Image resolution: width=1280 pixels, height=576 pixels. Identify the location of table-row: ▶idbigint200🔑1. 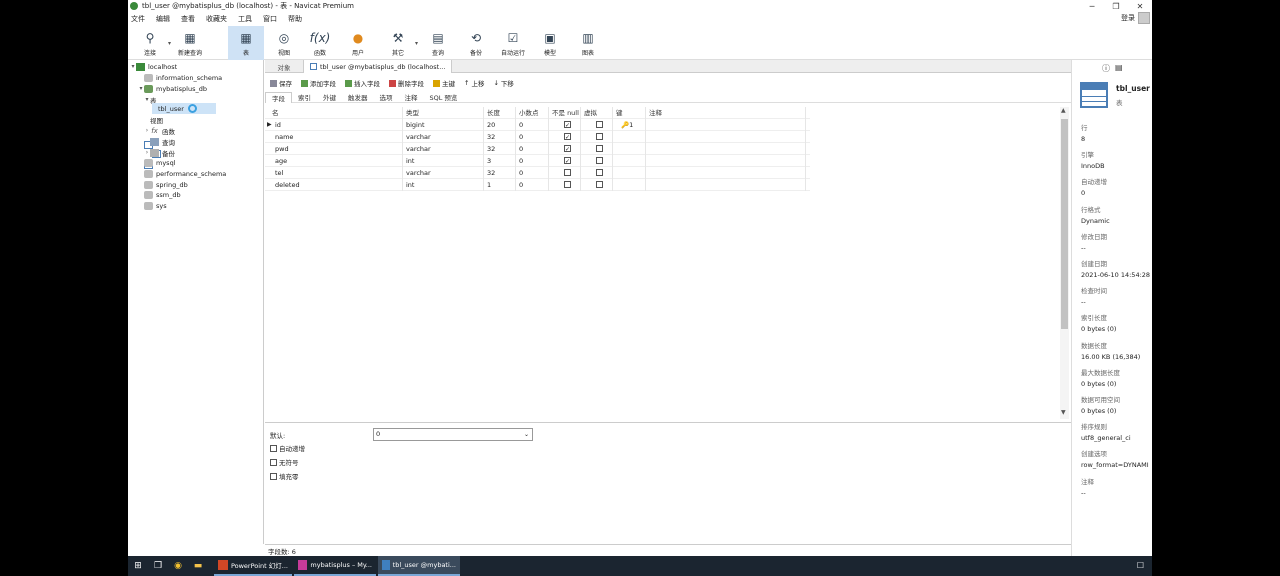
(537, 125).